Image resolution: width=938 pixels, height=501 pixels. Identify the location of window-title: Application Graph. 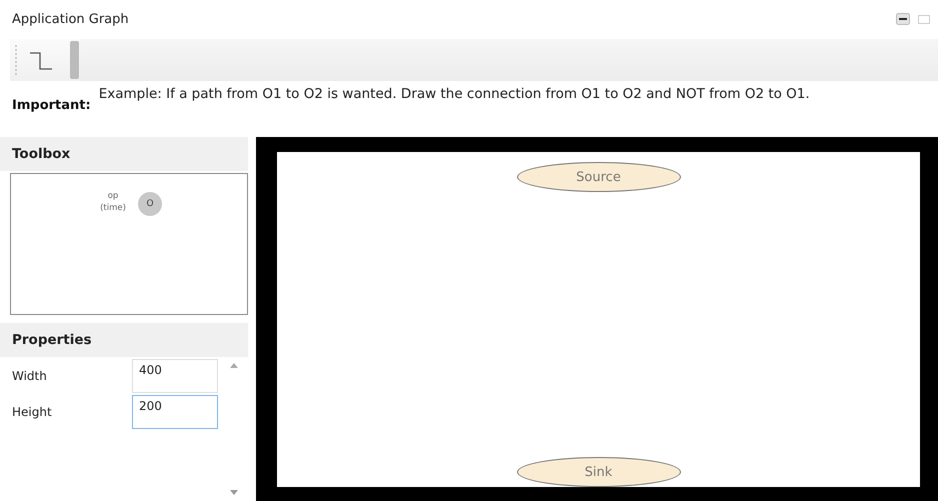
(70, 19).